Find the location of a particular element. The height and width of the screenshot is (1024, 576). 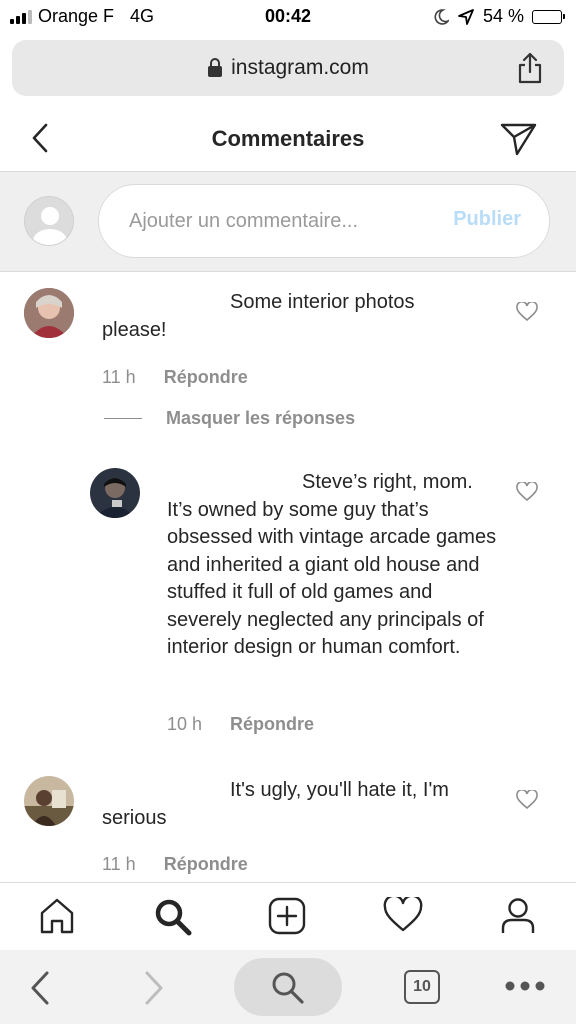

url-display: instagram.com is located at coordinates (288, 68).